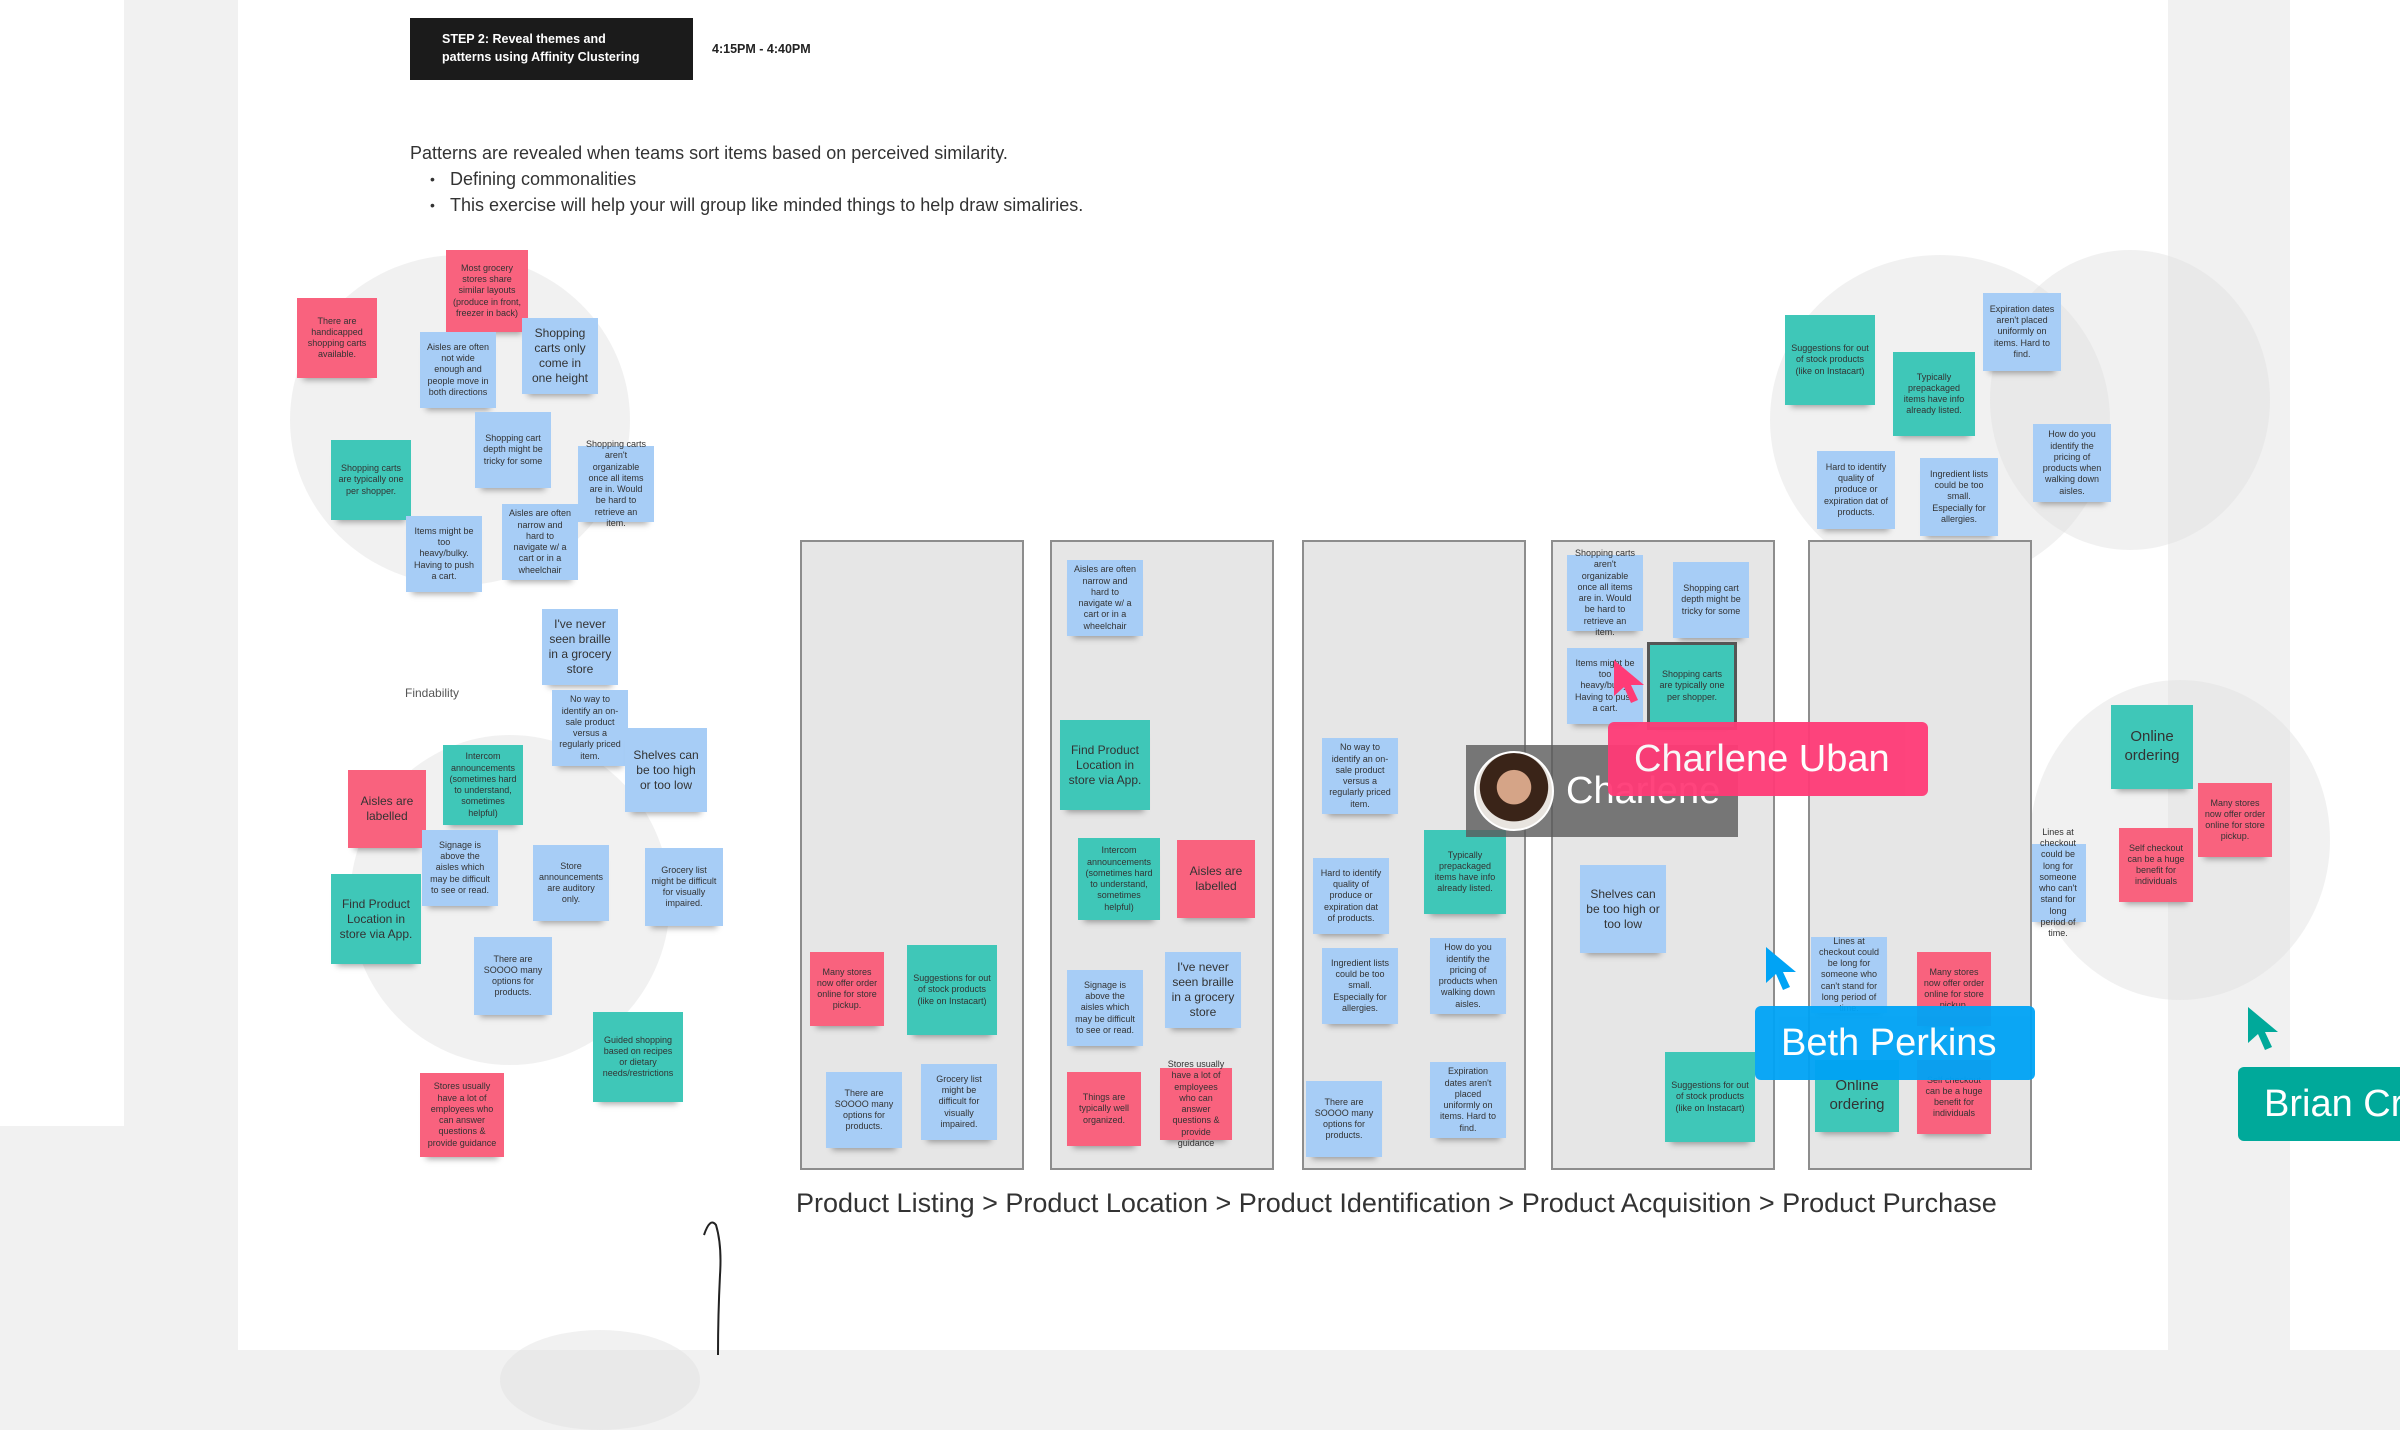 The image size is (2400, 1430). What do you see at coordinates (571, 883) in the screenshot?
I see `sticky-note: Store announcements are auditory only.` at bounding box center [571, 883].